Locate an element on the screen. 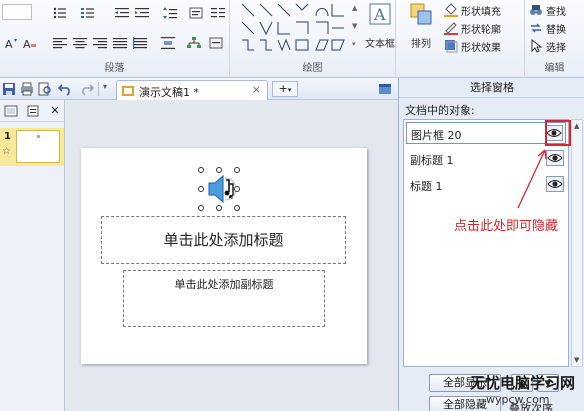 This screenshot has height=411, width=584. shape-outline-button: 形状轮廓 is located at coordinates (482, 28).